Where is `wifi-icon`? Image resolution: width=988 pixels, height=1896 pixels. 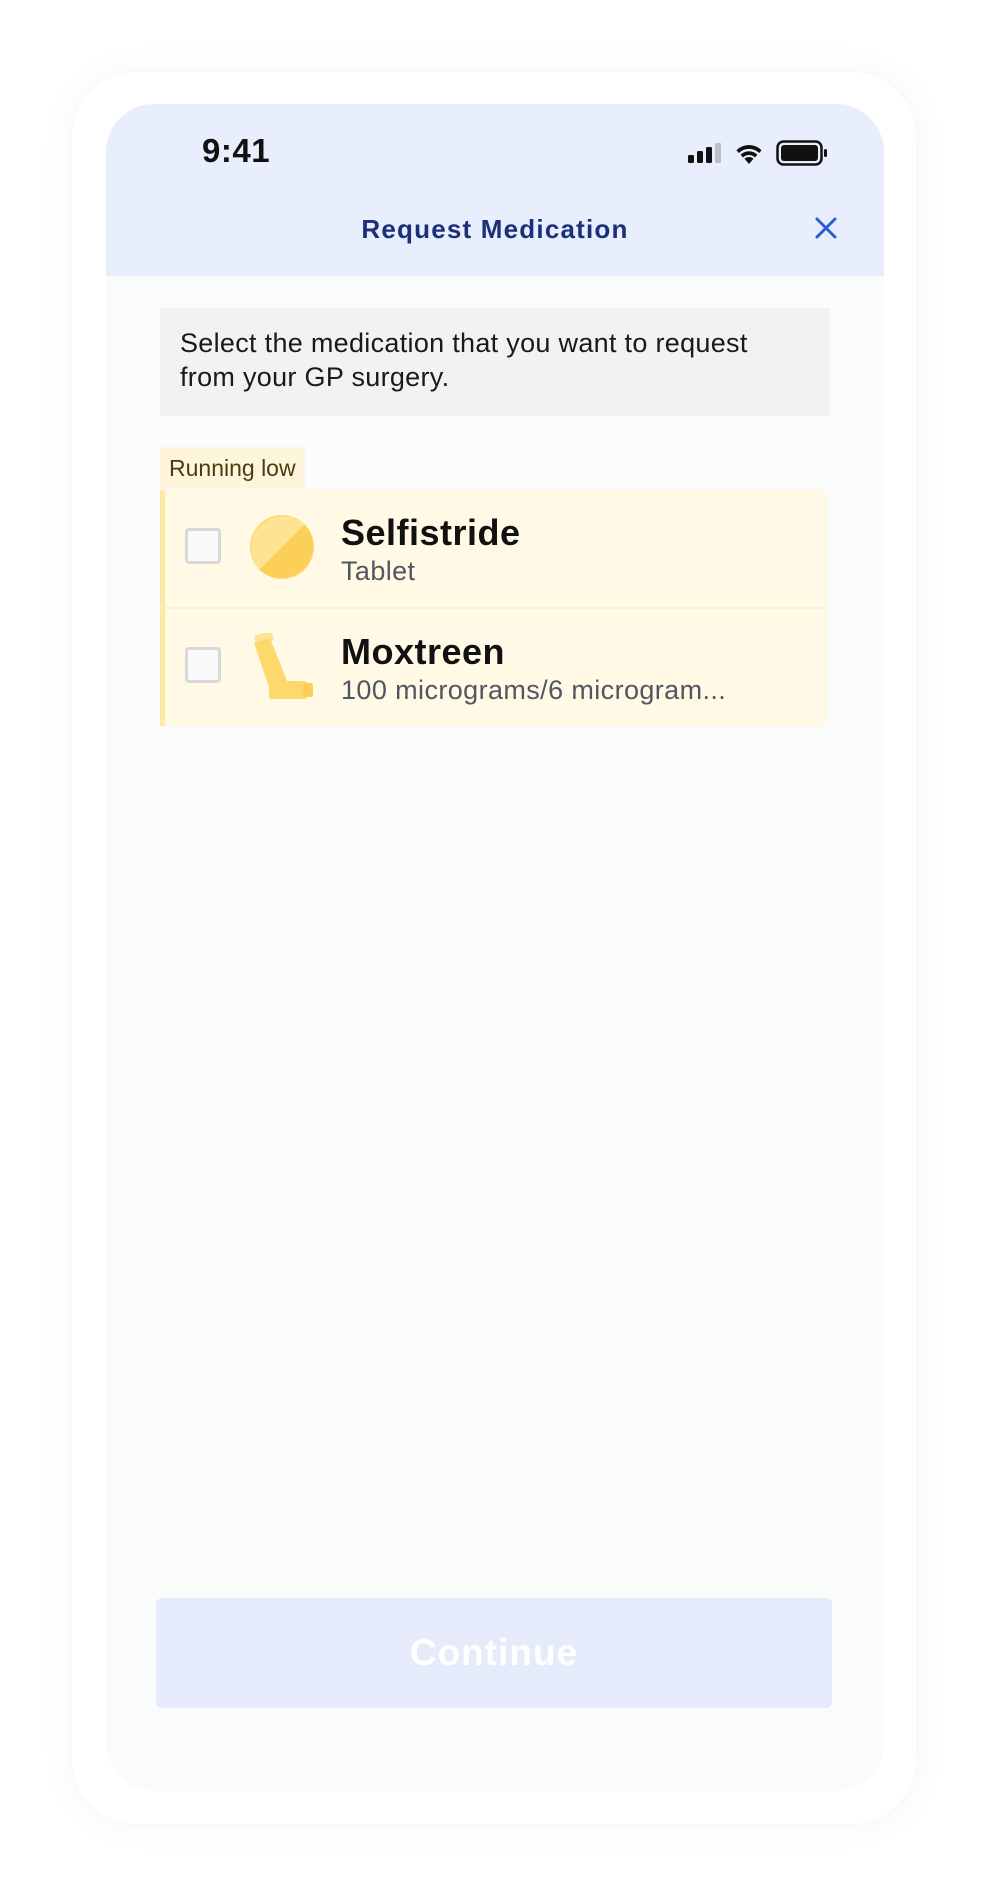 wifi-icon is located at coordinates (749, 154).